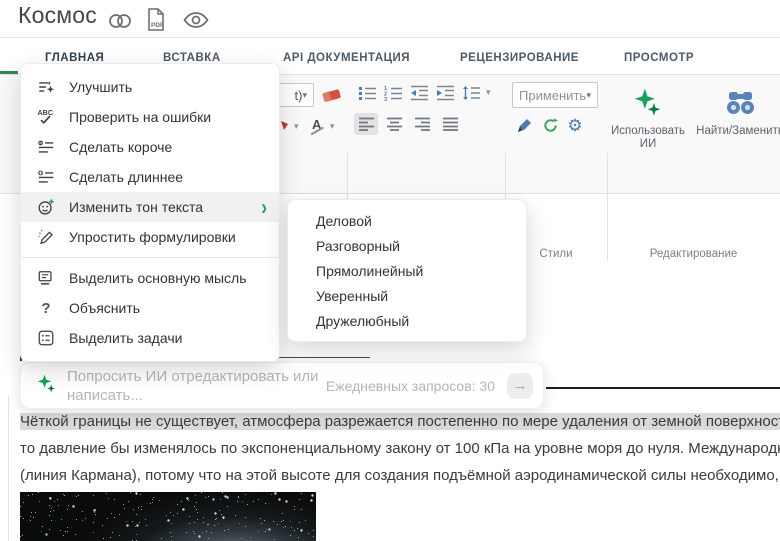  What do you see at coordinates (524, 125) in the screenshot?
I see `style-pen-icon` at bounding box center [524, 125].